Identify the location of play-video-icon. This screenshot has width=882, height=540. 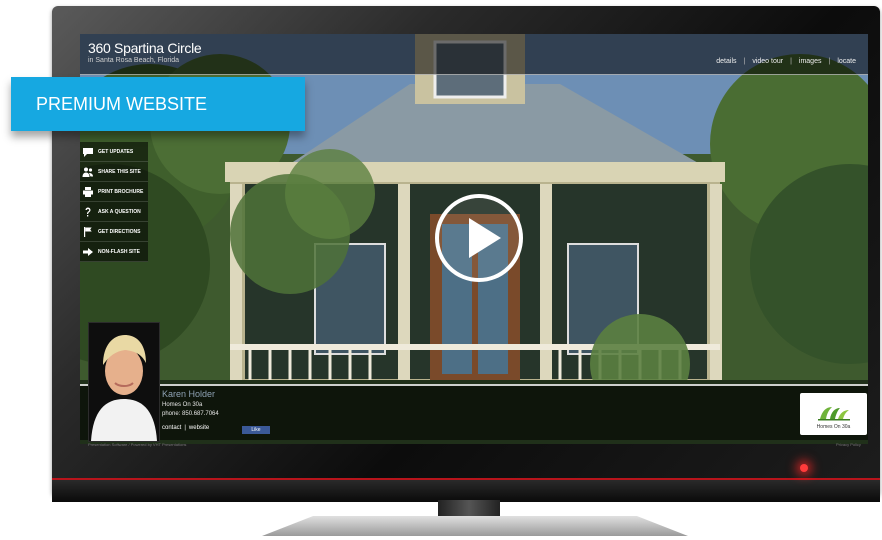
(479, 238).